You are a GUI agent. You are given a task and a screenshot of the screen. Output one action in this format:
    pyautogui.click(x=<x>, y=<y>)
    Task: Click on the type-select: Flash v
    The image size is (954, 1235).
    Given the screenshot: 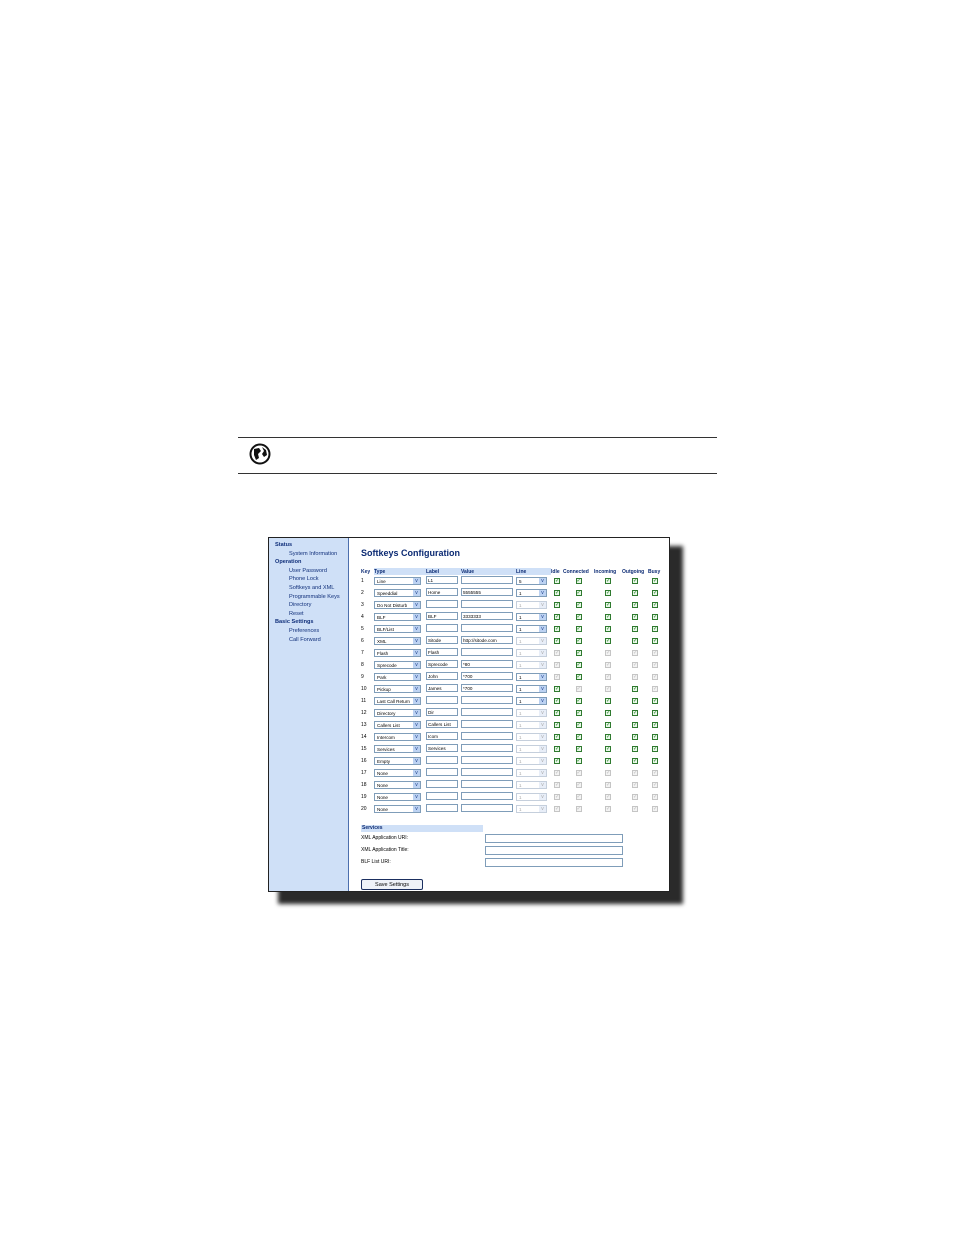 What is the action you would take?
    pyautogui.click(x=397, y=653)
    